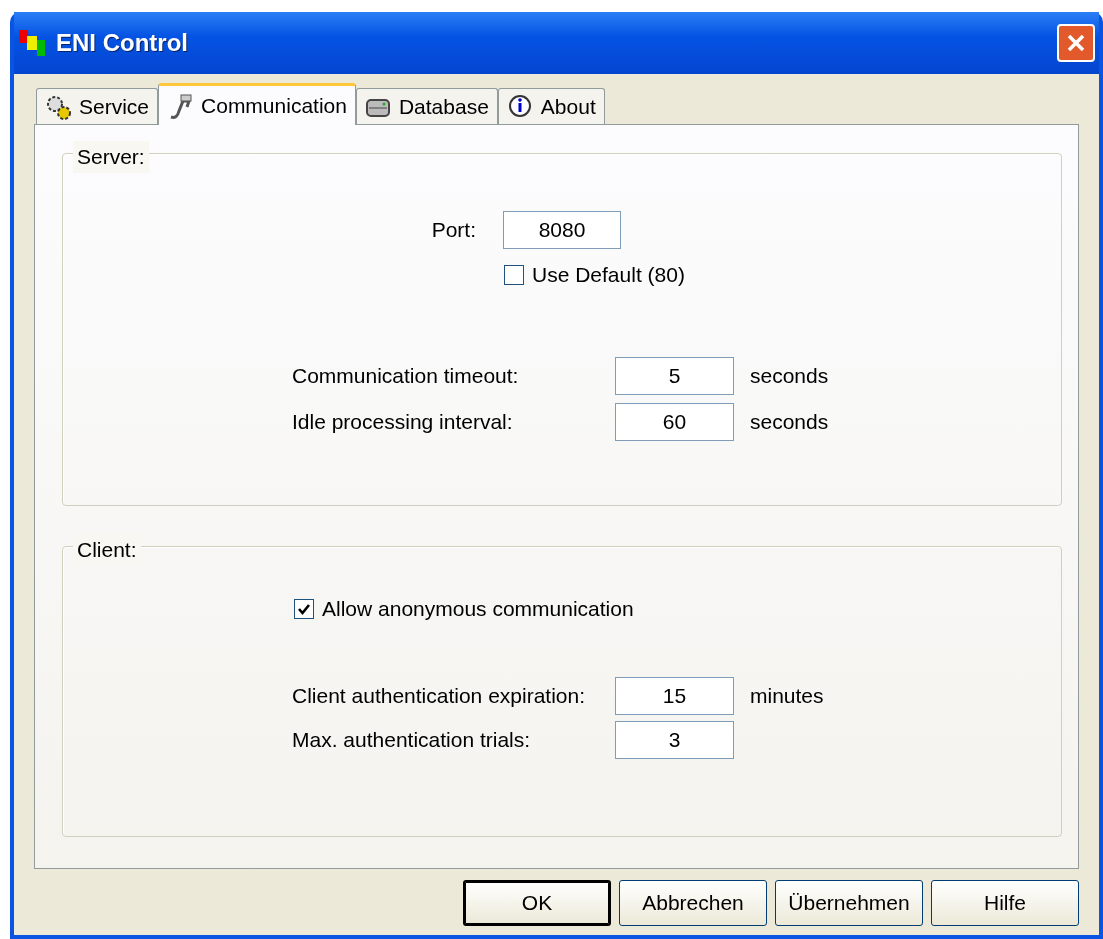 Image resolution: width=1103 pixels, height=939 pixels. What do you see at coordinates (478, 609) in the screenshot?
I see `checkbox-label: Allow anonymous communication` at bounding box center [478, 609].